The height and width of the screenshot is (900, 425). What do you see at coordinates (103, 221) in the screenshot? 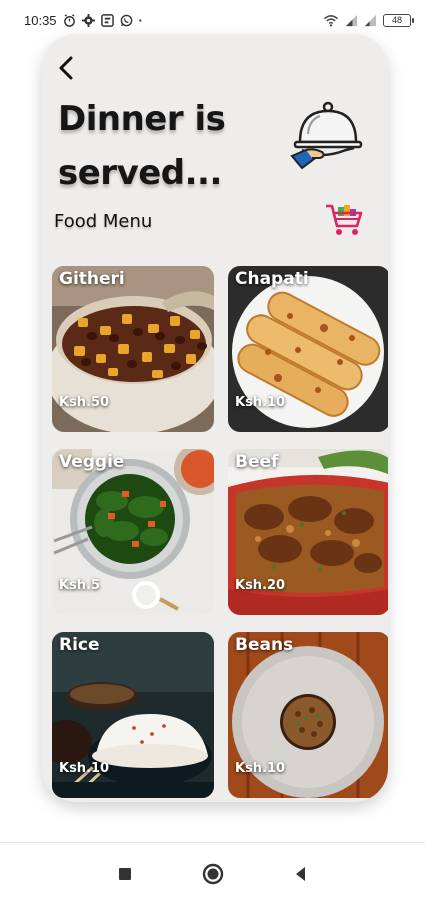
I see `food-menu-heading: Food Menu` at bounding box center [103, 221].